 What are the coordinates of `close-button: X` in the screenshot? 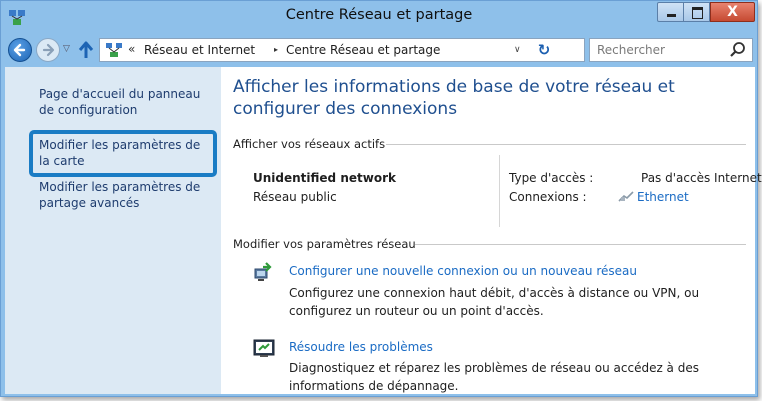 It's located at (732, 12).